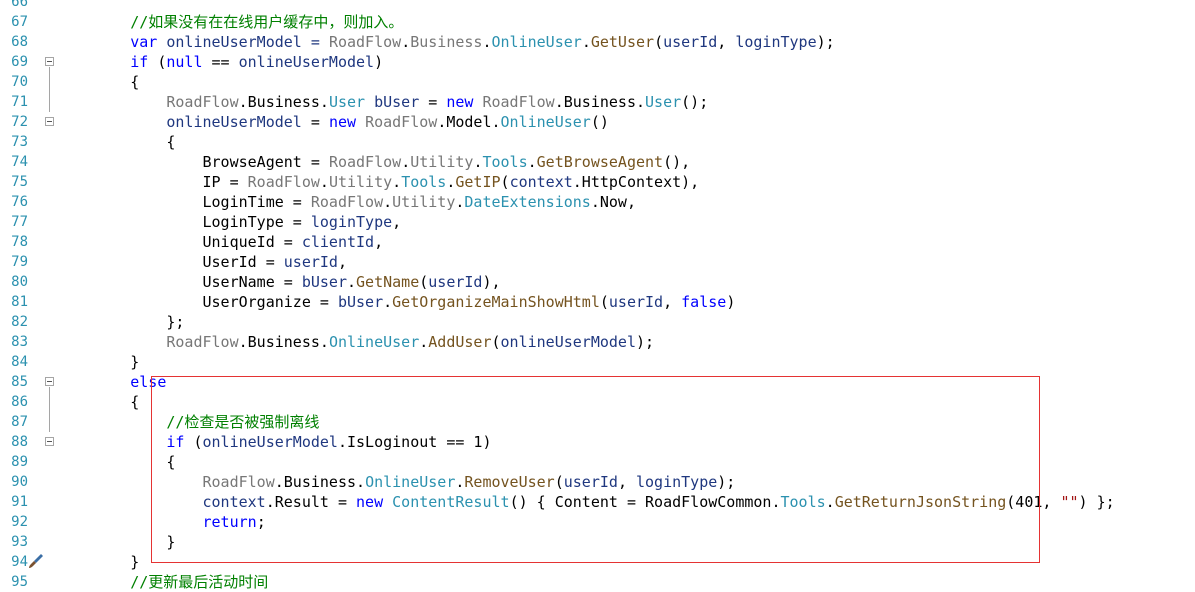  What do you see at coordinates (19, 342) in the screenshot?
I see `line-number: 83` at bounding box center [19, 342].